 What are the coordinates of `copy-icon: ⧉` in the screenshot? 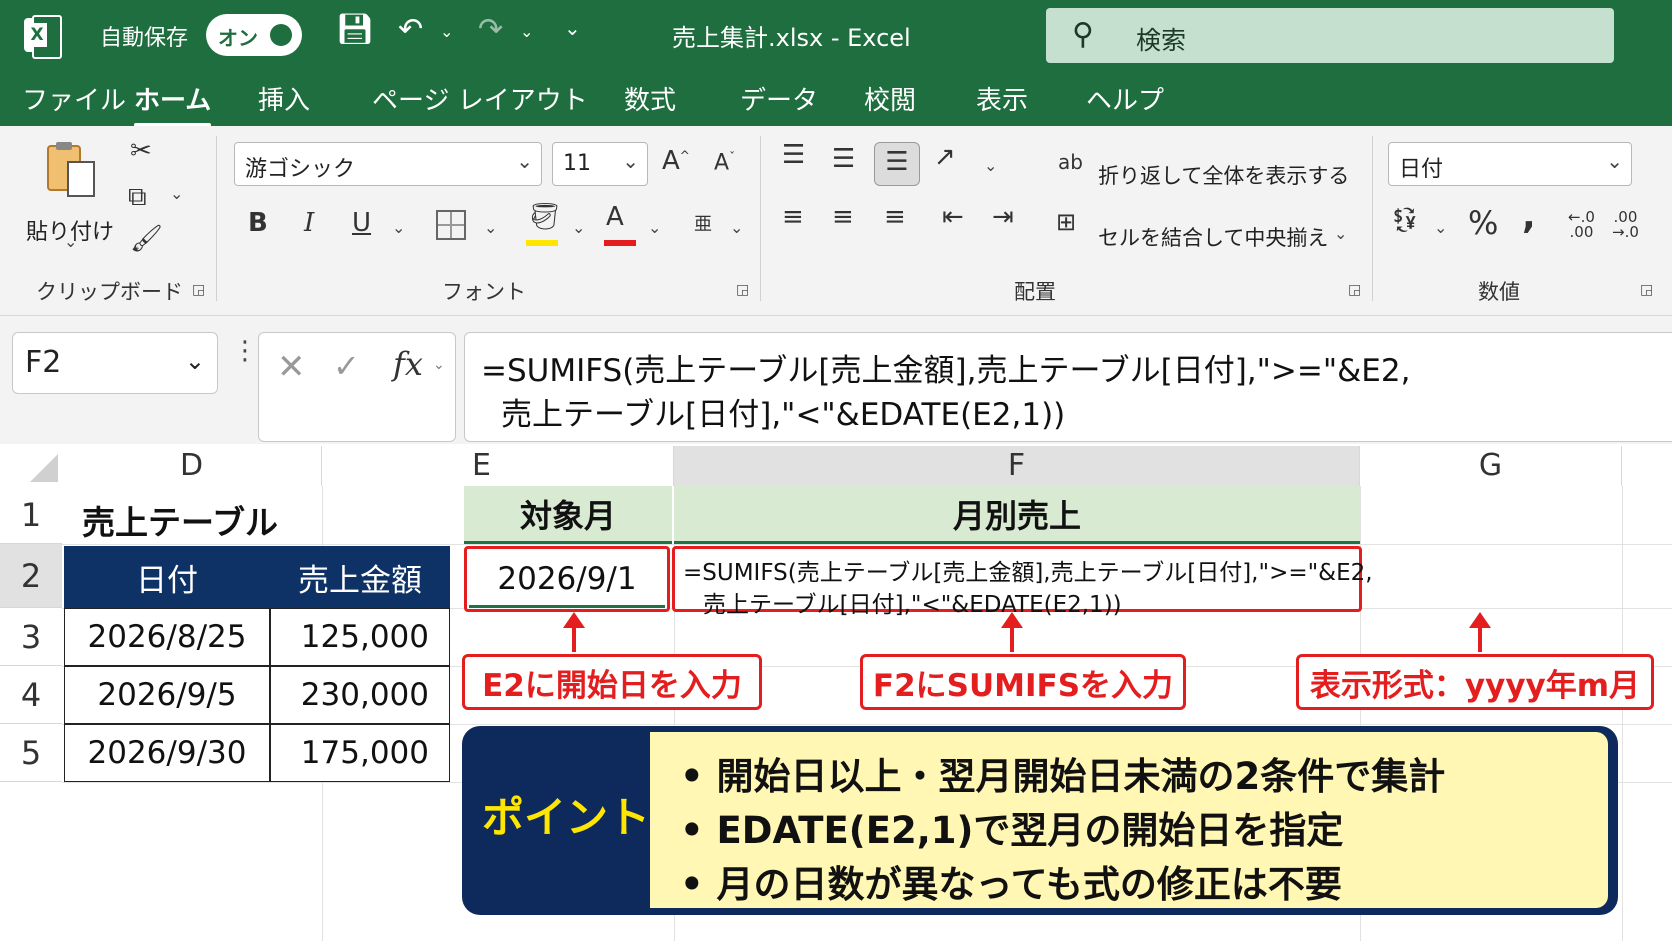 It's located at (137, 197).